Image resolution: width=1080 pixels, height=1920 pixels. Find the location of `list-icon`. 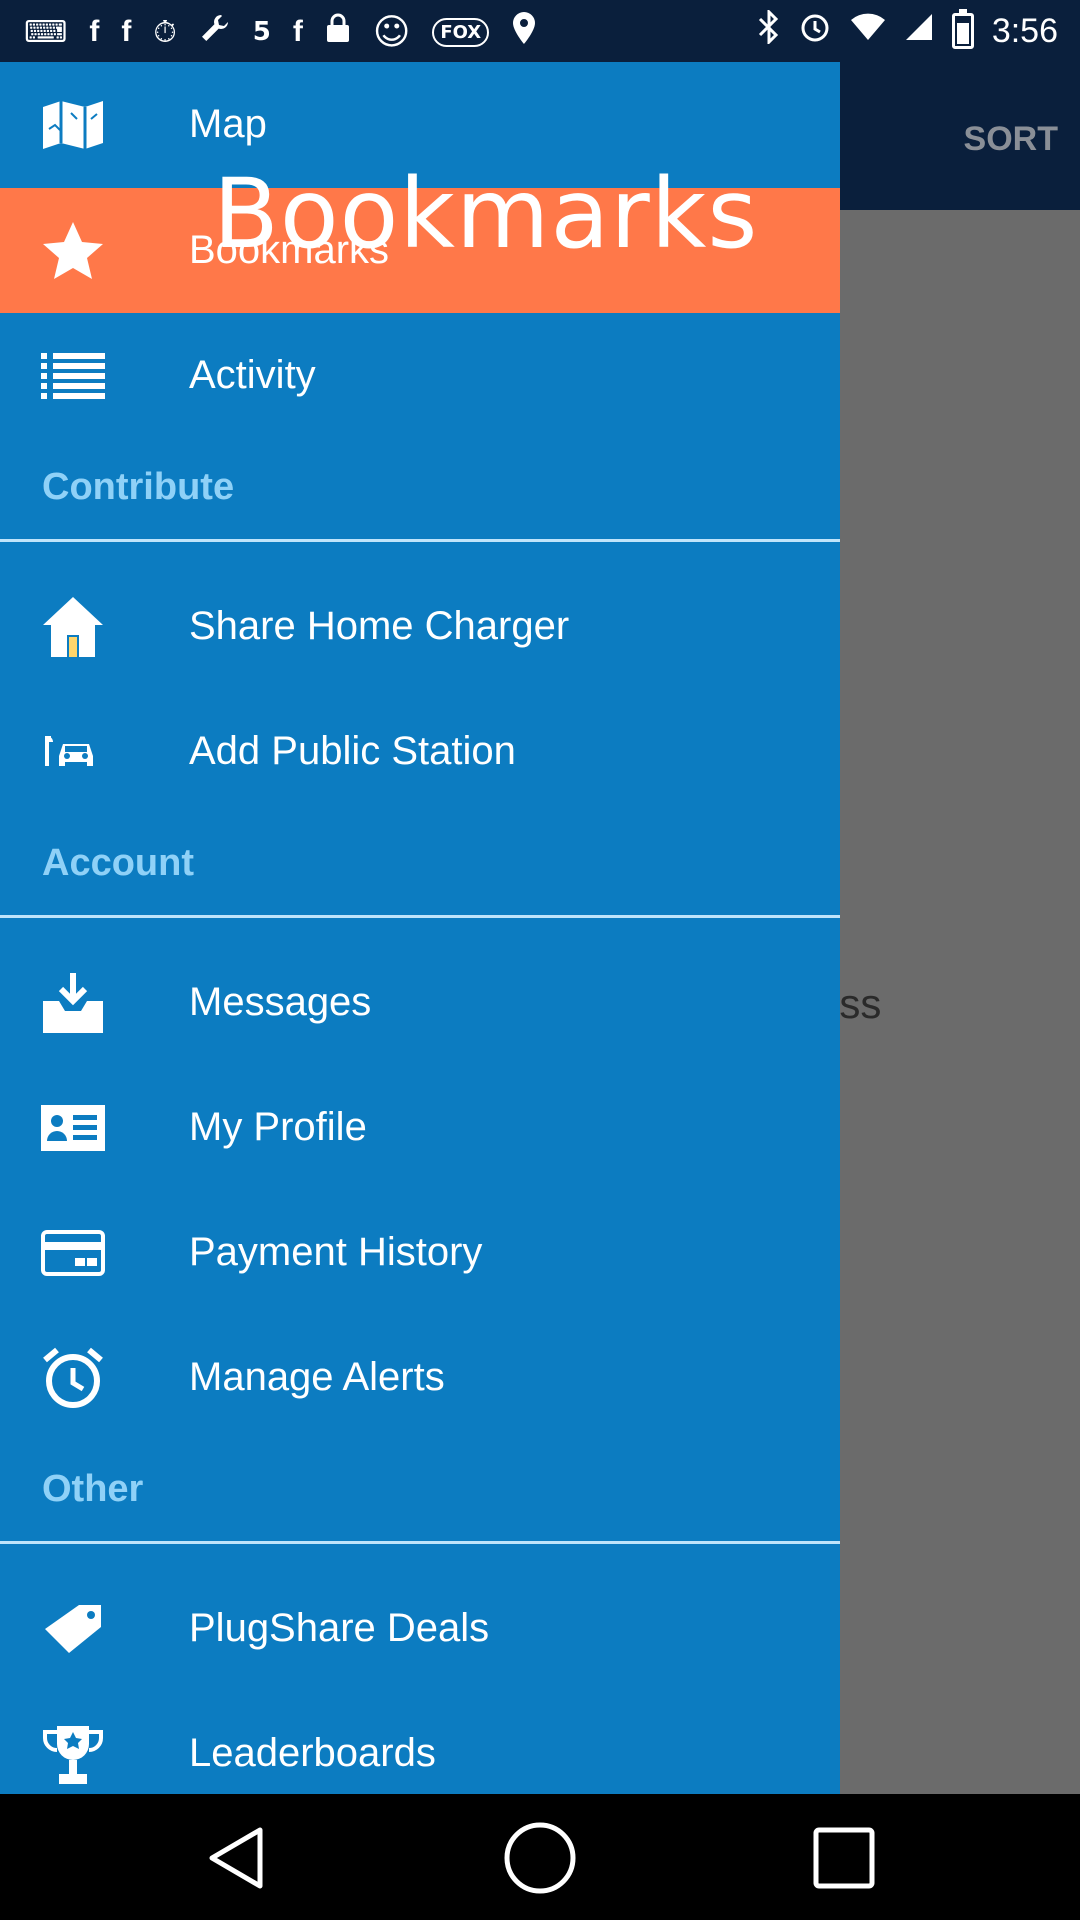

list-icon is located at coordinates (73, 376).